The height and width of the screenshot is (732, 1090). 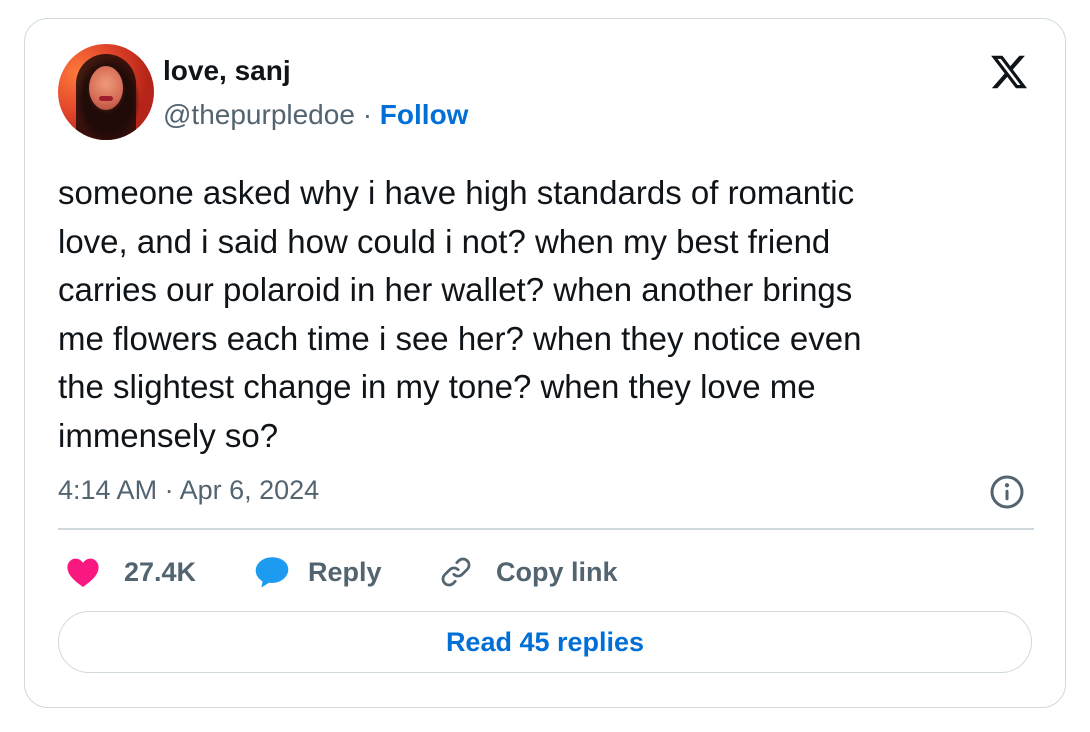 What do you see at coordinates (227, 71) in the screenshot?
I see `author-display-name: love, sanj` at bounding box center [227, 71].